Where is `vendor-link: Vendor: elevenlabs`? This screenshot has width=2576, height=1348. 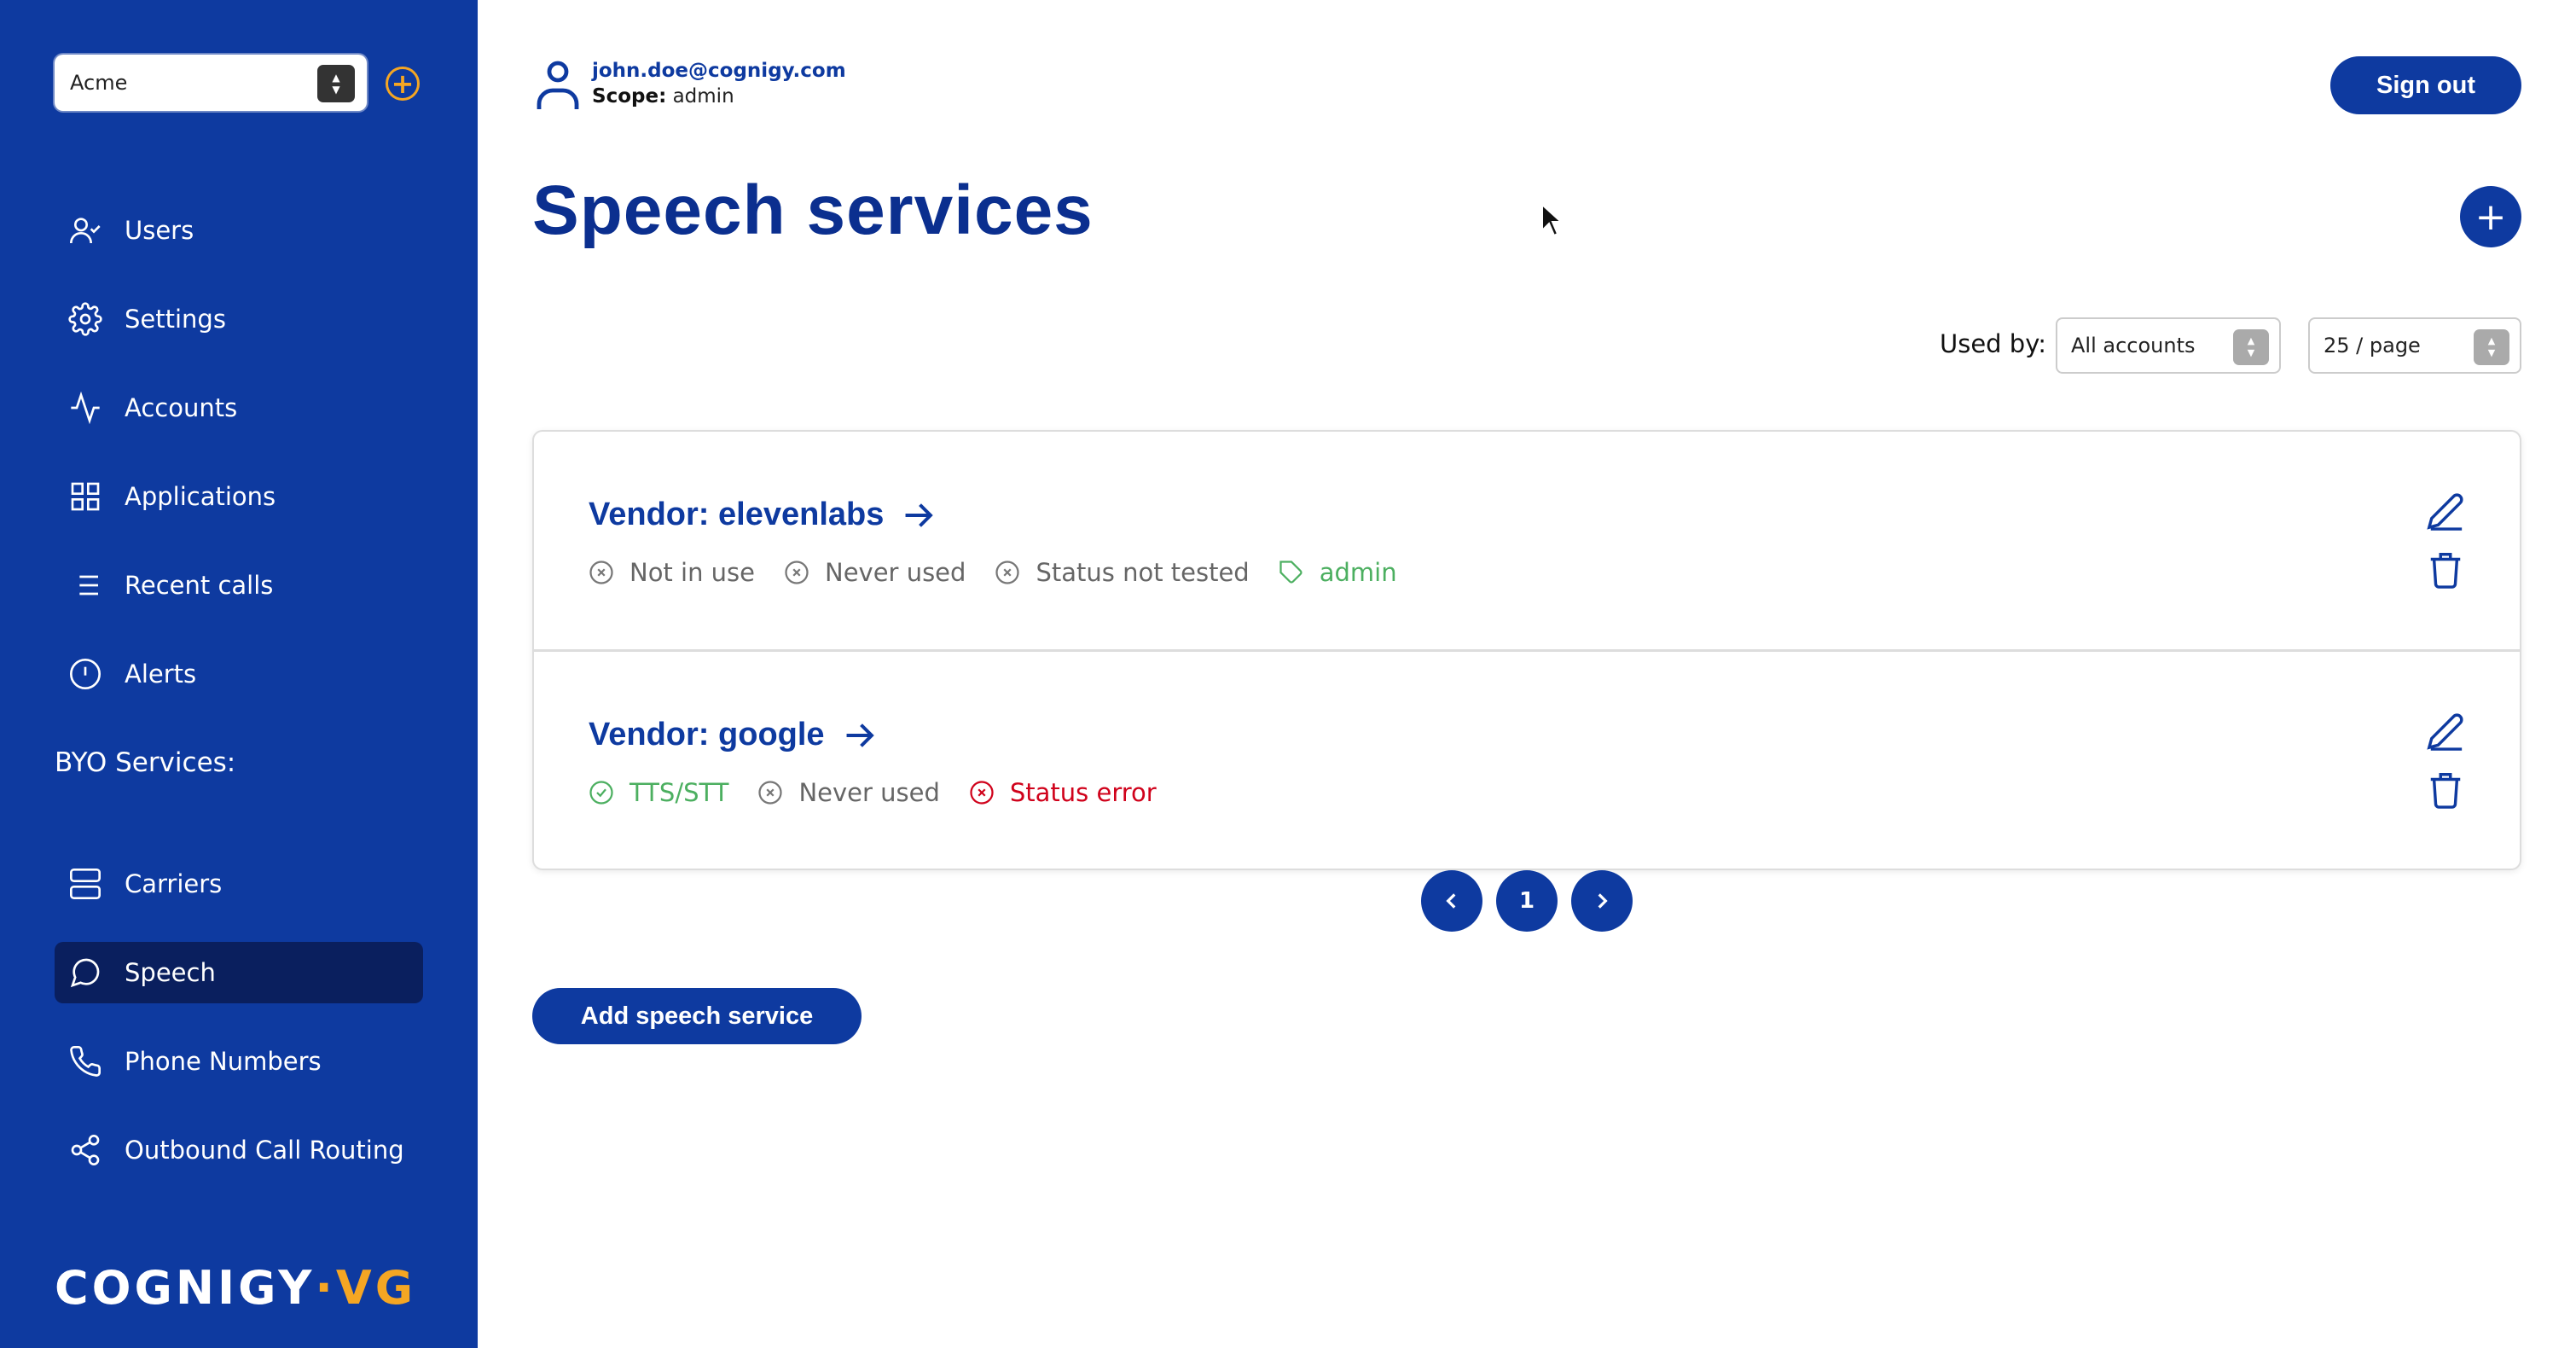 vendor-link: Vendor: elevenlabs is located at coordinates (762, 515).